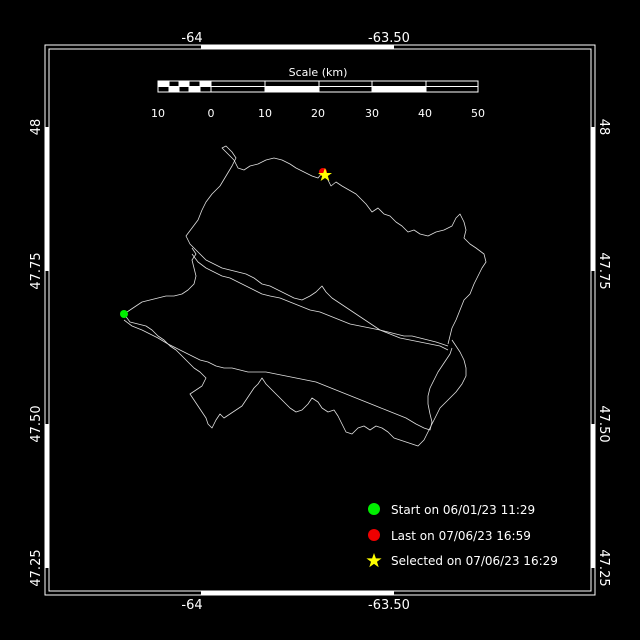  Describe the element at coordinates (374, 535) in the screenshot. I see `legend-last-icon` at that location.